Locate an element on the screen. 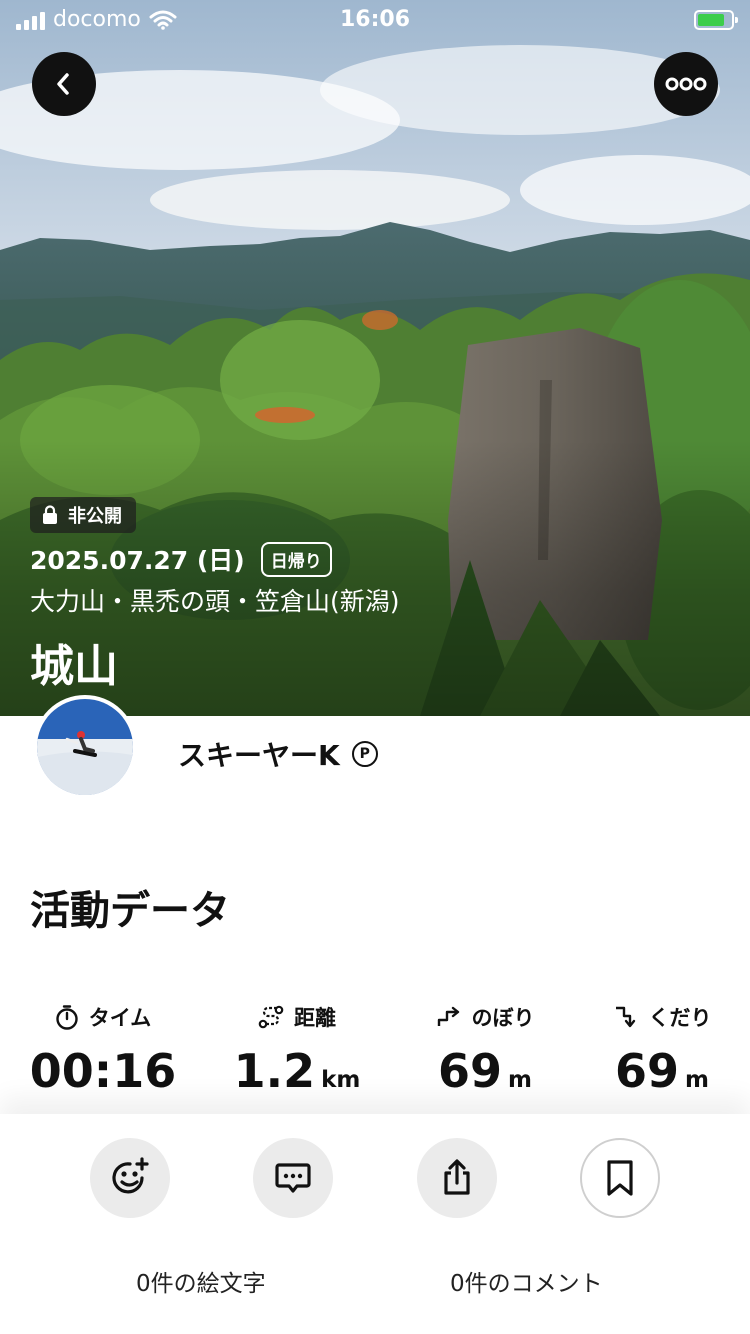 The height and width of the screenshot is (1334, 750). bookmark-button is located at coordinates (620, 1178).